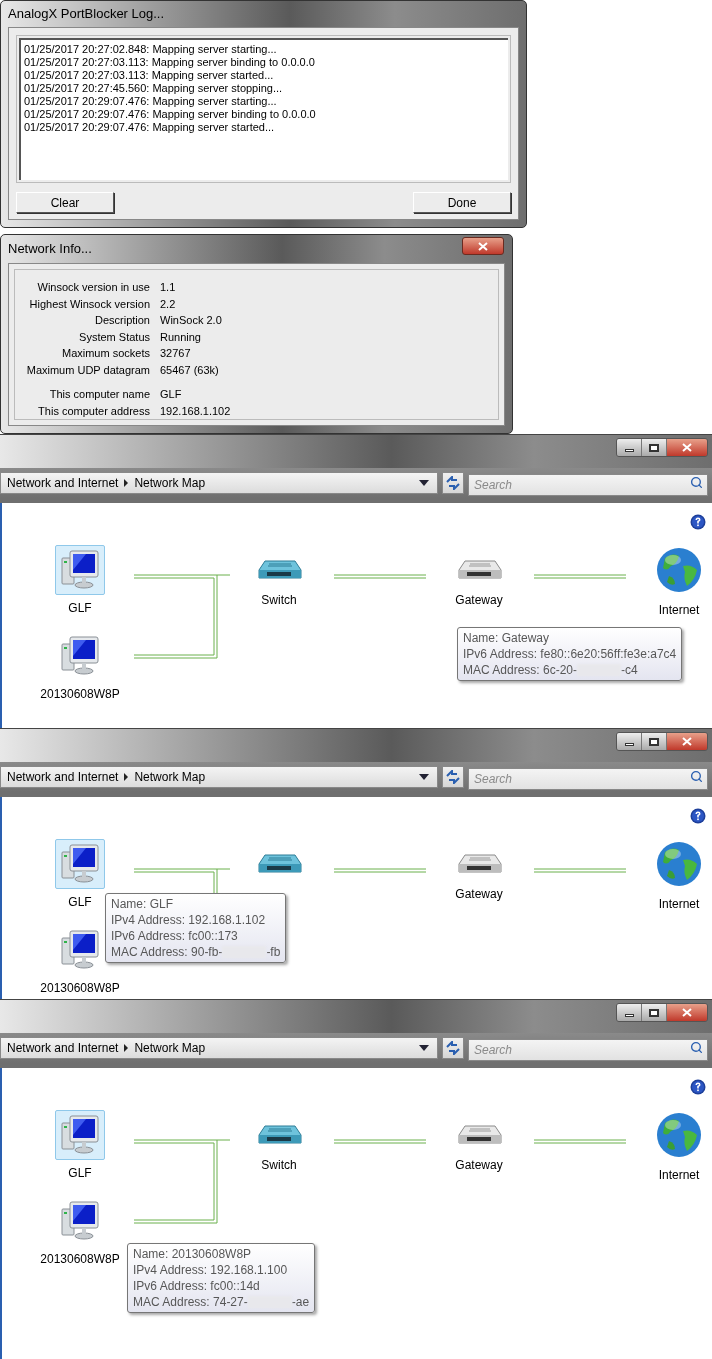 This screenshot has height=1359, width=712. What do you see at coordinates (122, 320) in the screenshot?
I see `info-label: Description` at bounding box center [122, 320].